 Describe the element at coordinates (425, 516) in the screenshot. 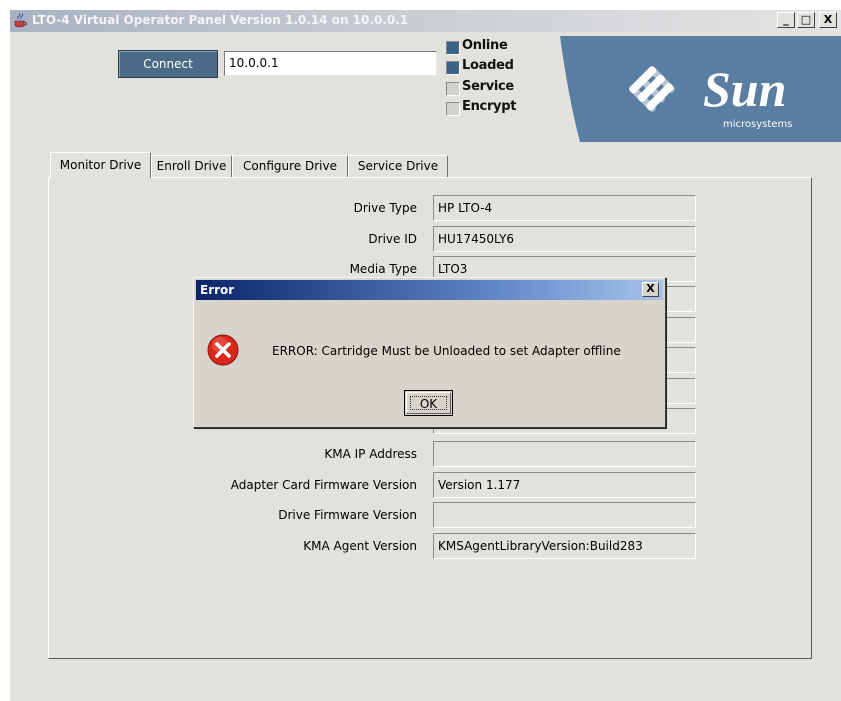

I see `field-drive-firmware: Drive Firmware Version` at that location.